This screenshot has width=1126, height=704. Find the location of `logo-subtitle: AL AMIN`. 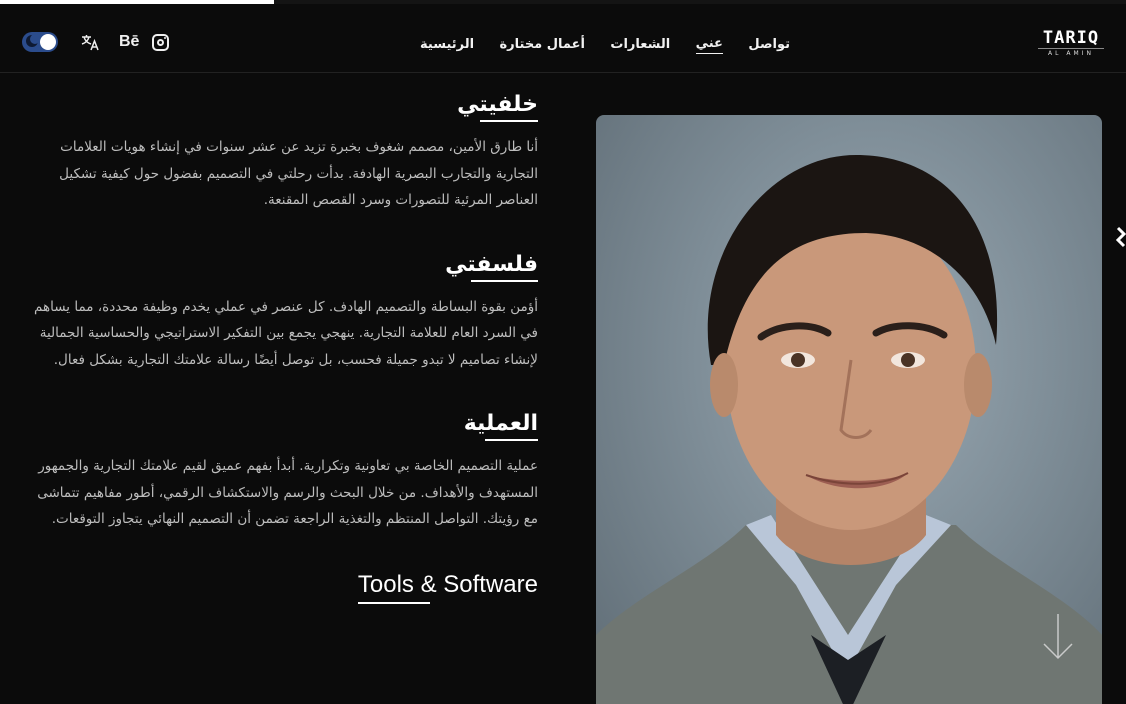

logo-subtitle: AL AMIN is located at coordinates (1071, 52).